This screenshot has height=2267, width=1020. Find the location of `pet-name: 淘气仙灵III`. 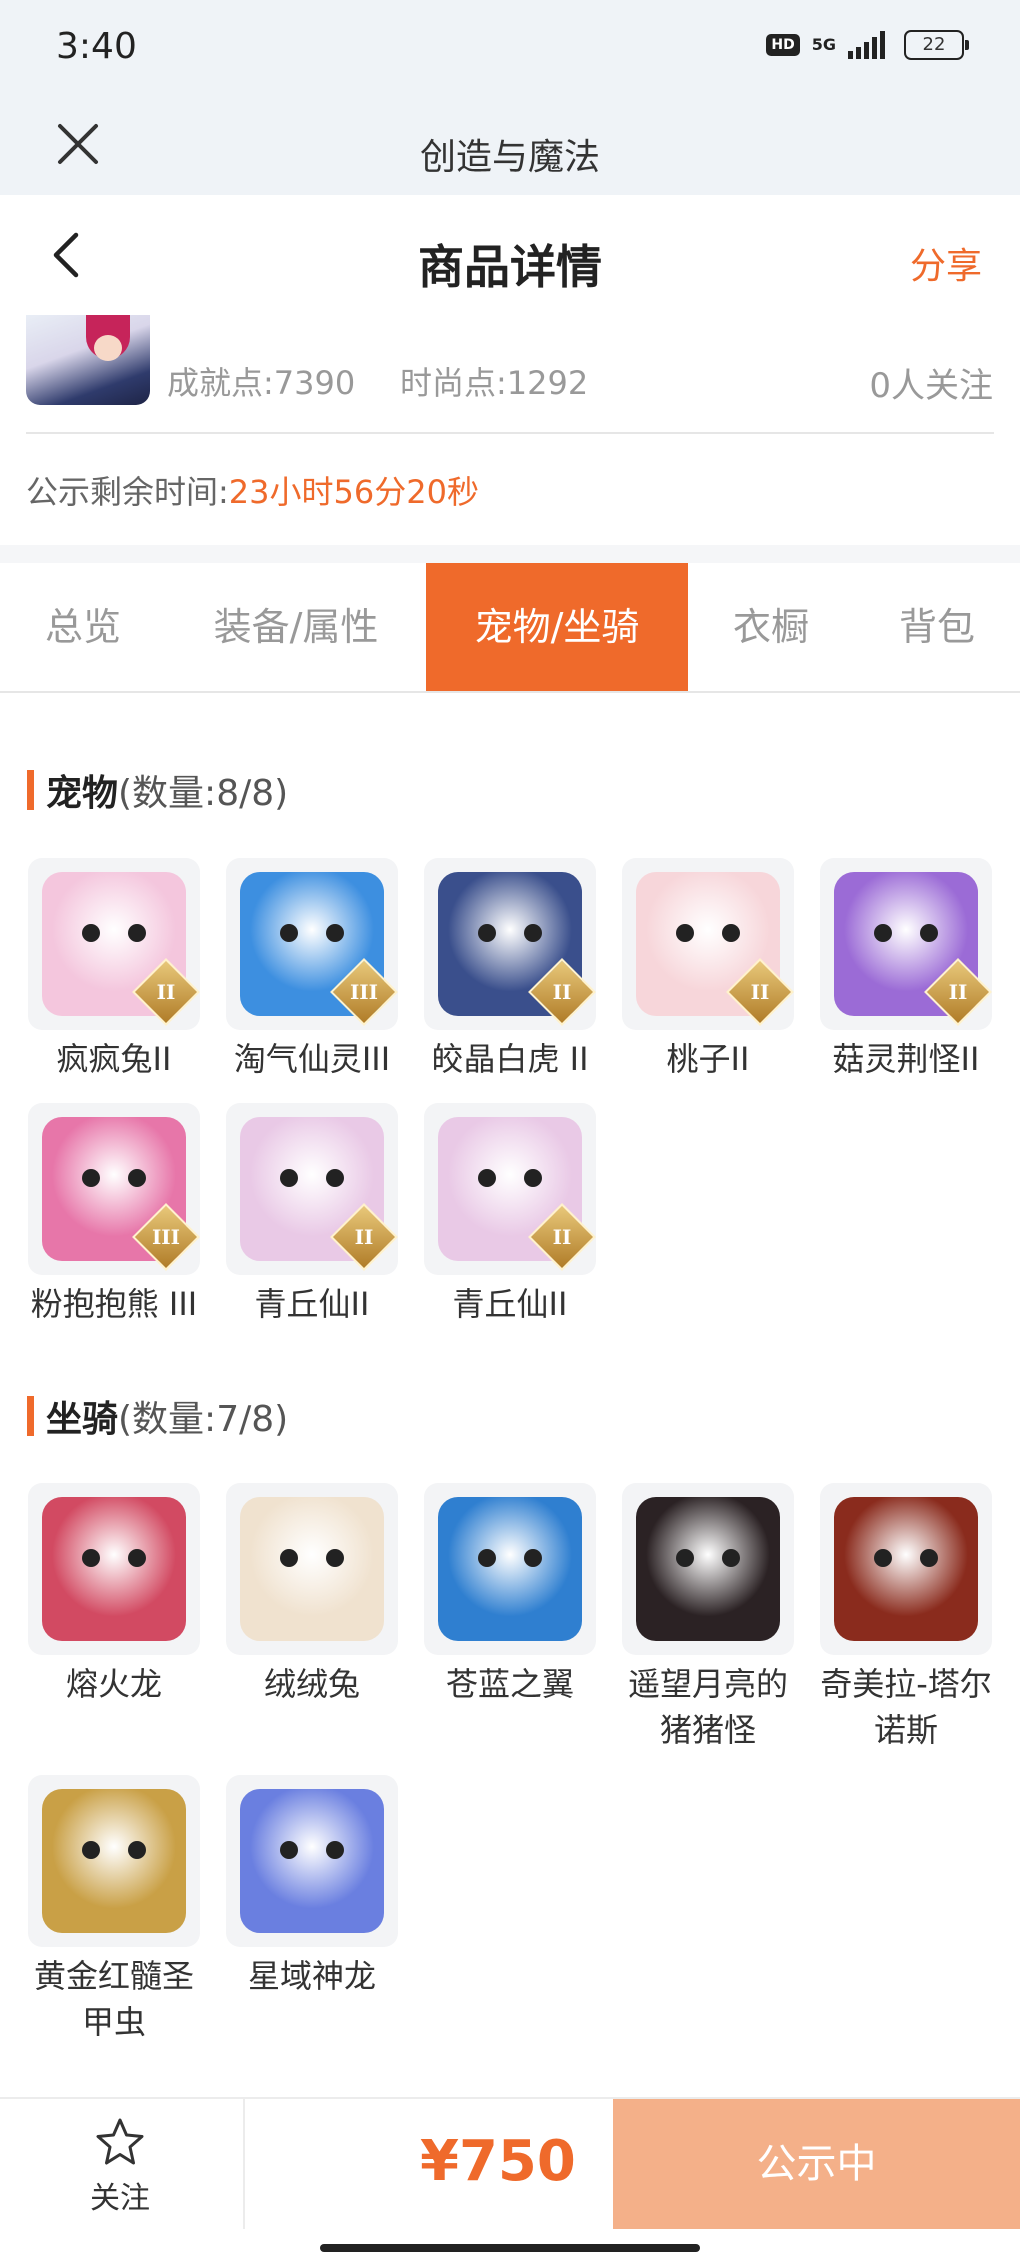

pet-name: 淘气仙灵III is located at coordinates (312, 1059).